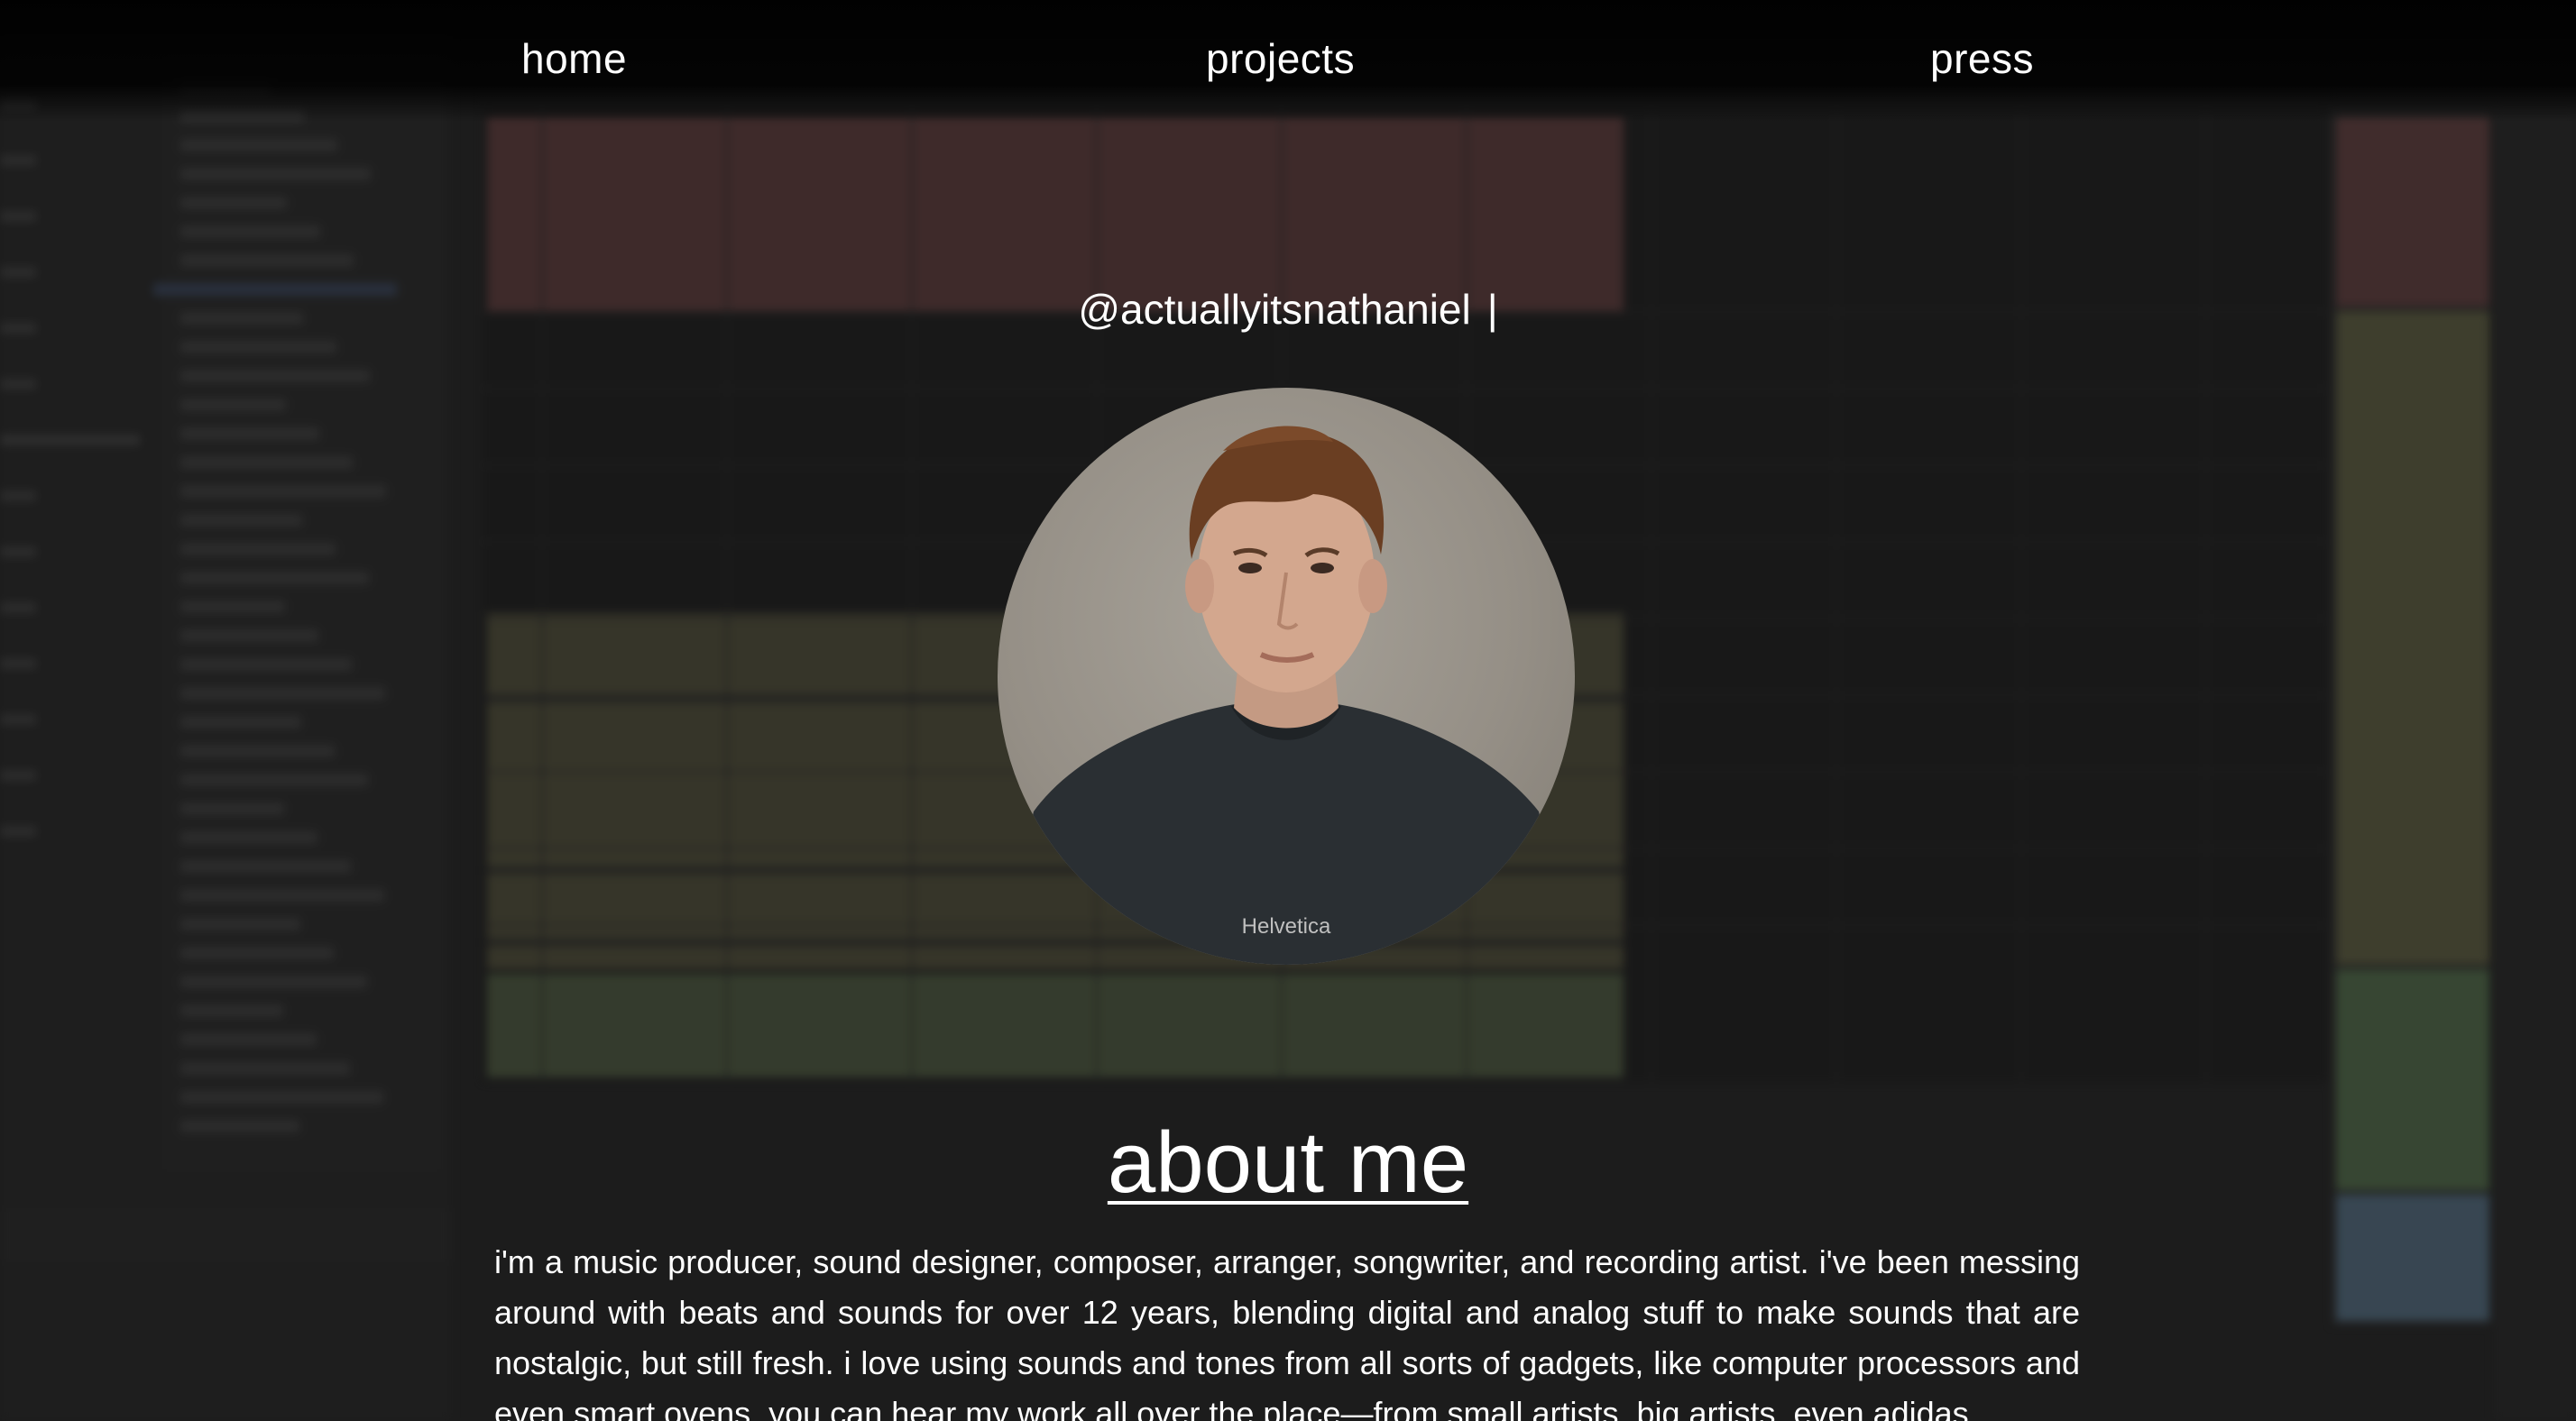  I want to click on bg-waveform, so click(1055, 942).